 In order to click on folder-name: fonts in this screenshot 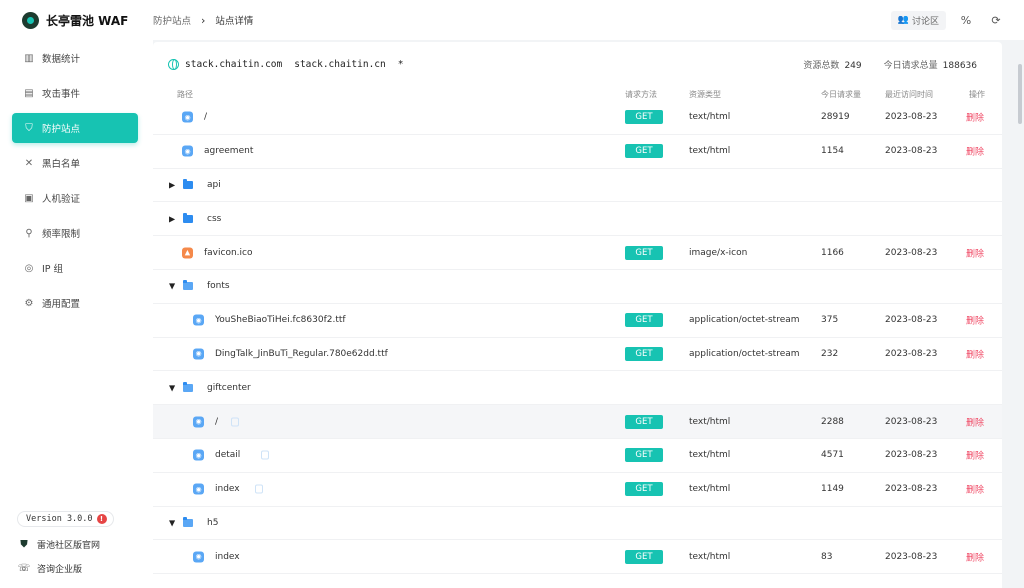, I will do `click(218, 286)`.